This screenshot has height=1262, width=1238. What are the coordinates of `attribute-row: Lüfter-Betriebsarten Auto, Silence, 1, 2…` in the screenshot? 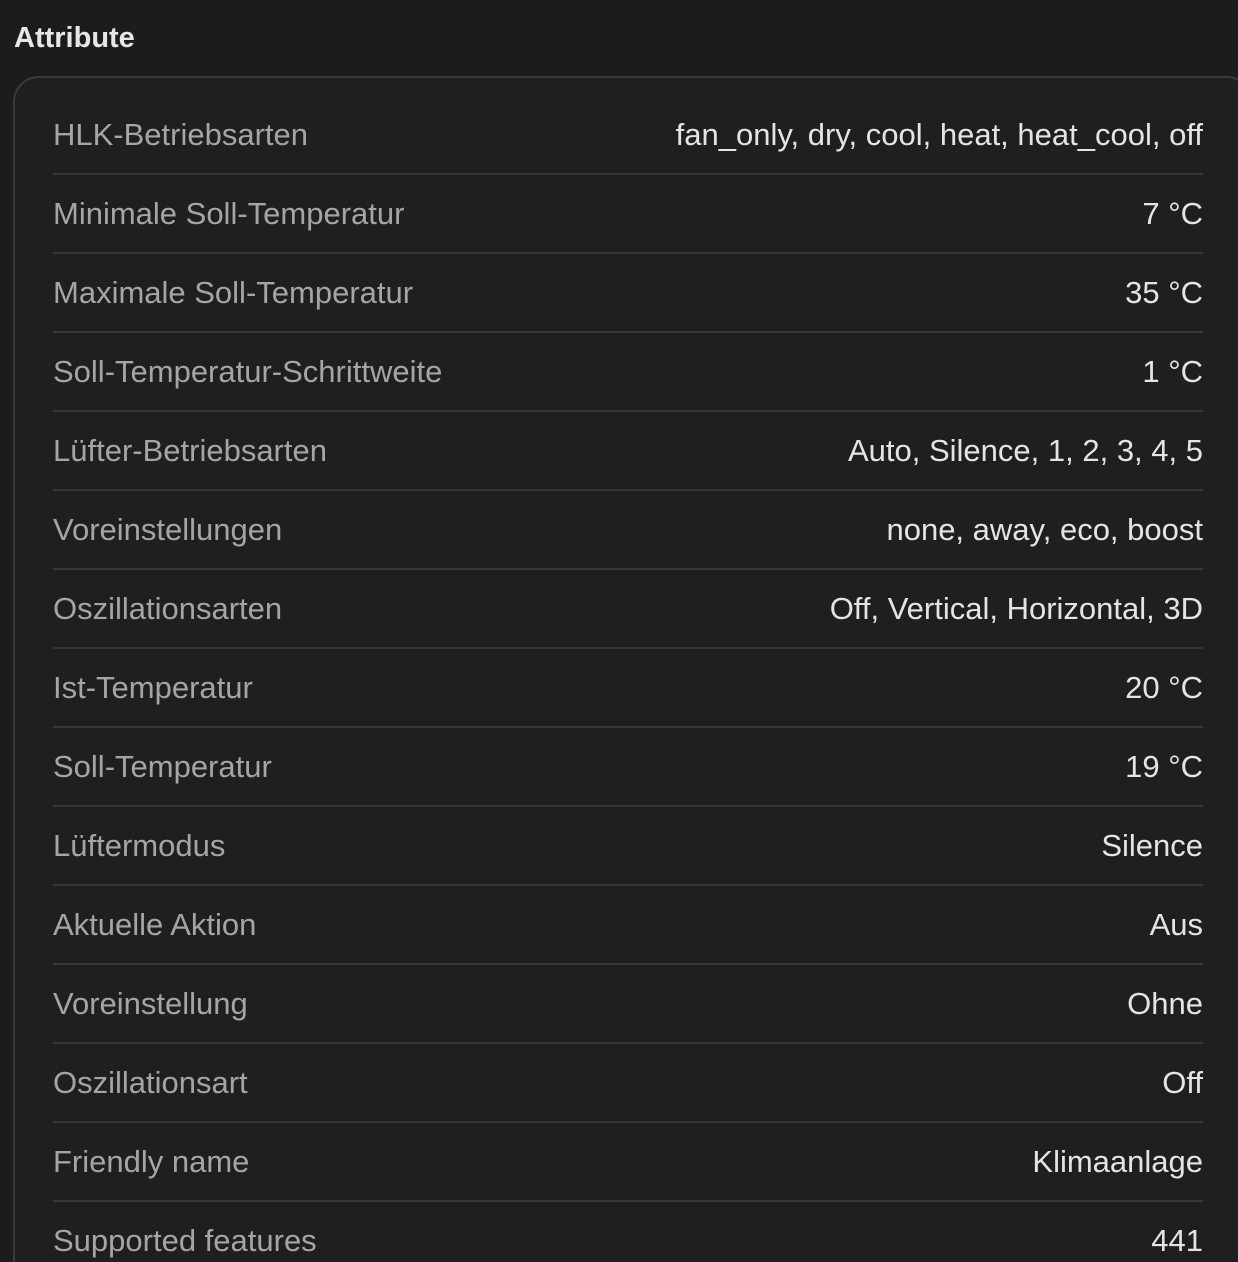 It's located at (628, 451).